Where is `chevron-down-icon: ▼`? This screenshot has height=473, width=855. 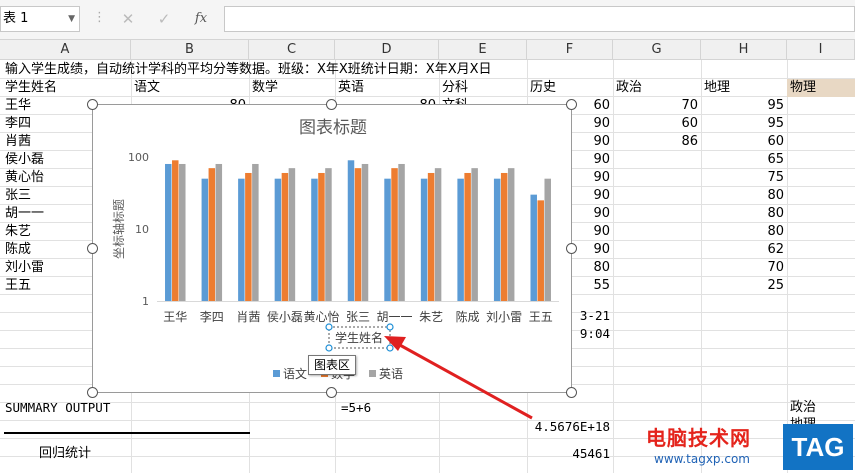
chevron-down-icon: ▼ is located at coordinates (71, 19).